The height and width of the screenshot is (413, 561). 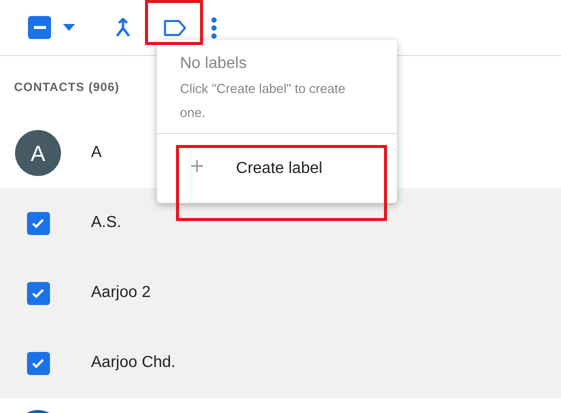 What do you see at coordinates (38, 153) in the screenshot?
I see `avatar: A` at bounding box center [38, 153].